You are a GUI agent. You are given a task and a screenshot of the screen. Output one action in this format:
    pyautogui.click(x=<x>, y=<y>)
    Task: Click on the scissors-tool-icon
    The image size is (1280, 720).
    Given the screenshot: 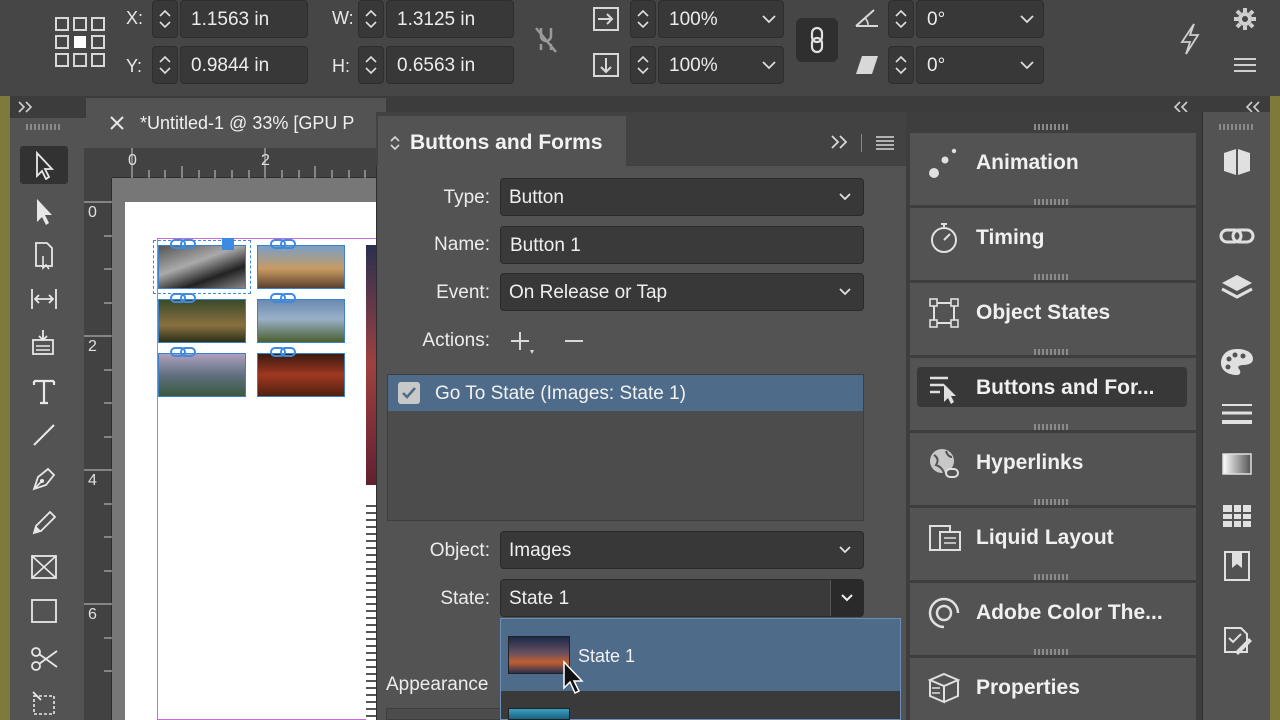 What is the action you would take?
    pyautogui.click(x=44, y=659)
    